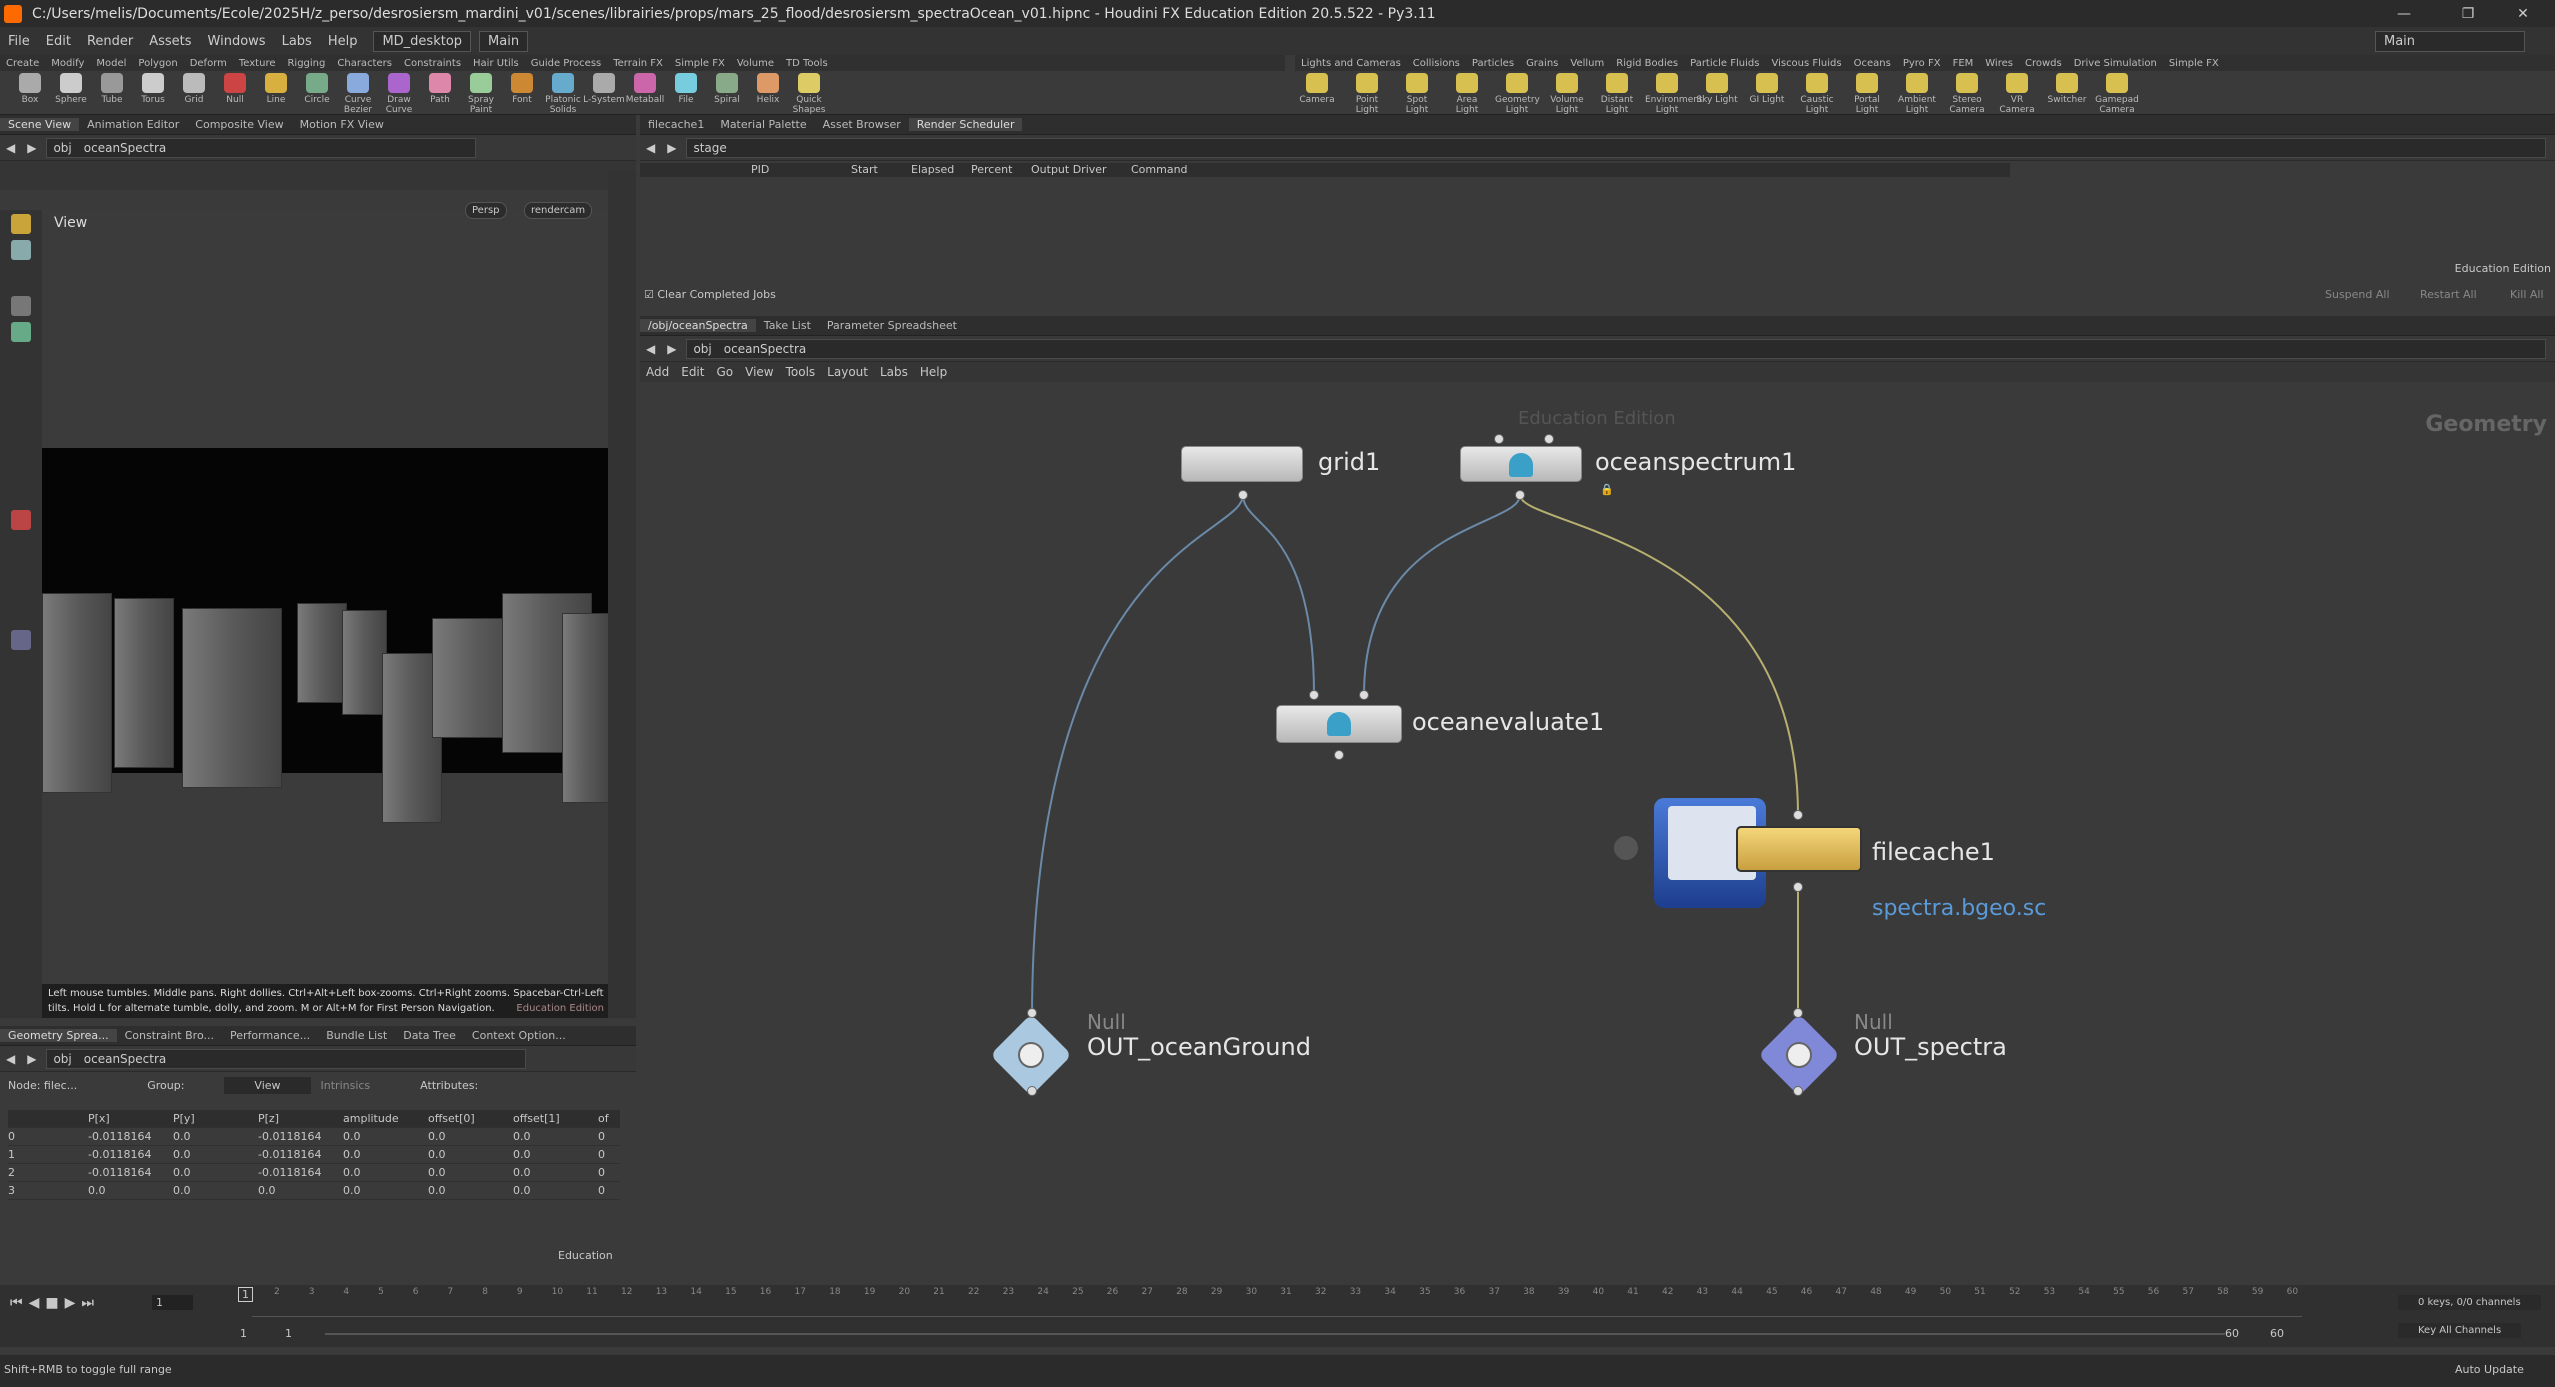 This screenshot has height=1387, width=2555. Describe the element at coordinates (237, 41) in the screenshot. I see `menu-windows: Windows` at that location.